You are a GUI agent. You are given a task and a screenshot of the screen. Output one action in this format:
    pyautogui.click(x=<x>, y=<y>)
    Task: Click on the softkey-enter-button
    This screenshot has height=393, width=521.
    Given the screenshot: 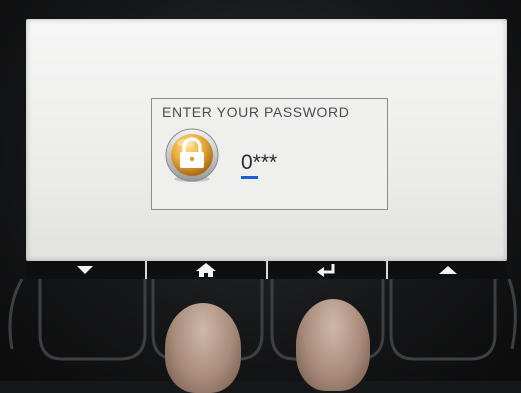 What is the action you would take?
    pyautogui.click(x=326, y=270)
    